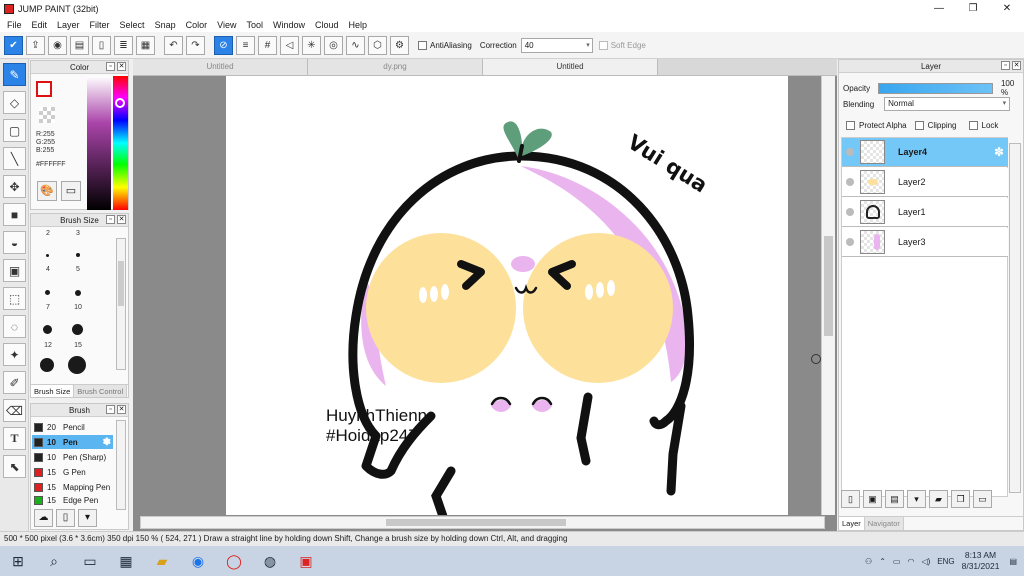 This screenshot has width=1024, height=576. I want to click on snap-circle-icon: ◎, so click(333, 45).